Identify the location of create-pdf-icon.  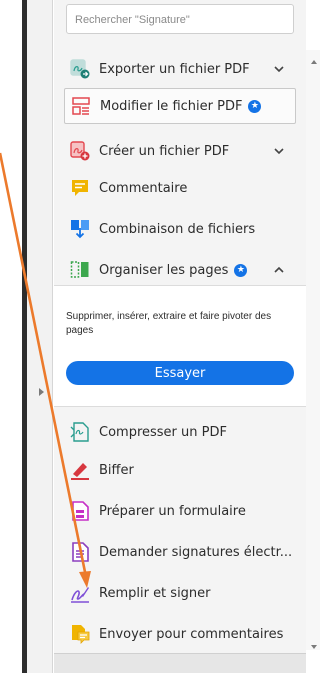
(80, 151).